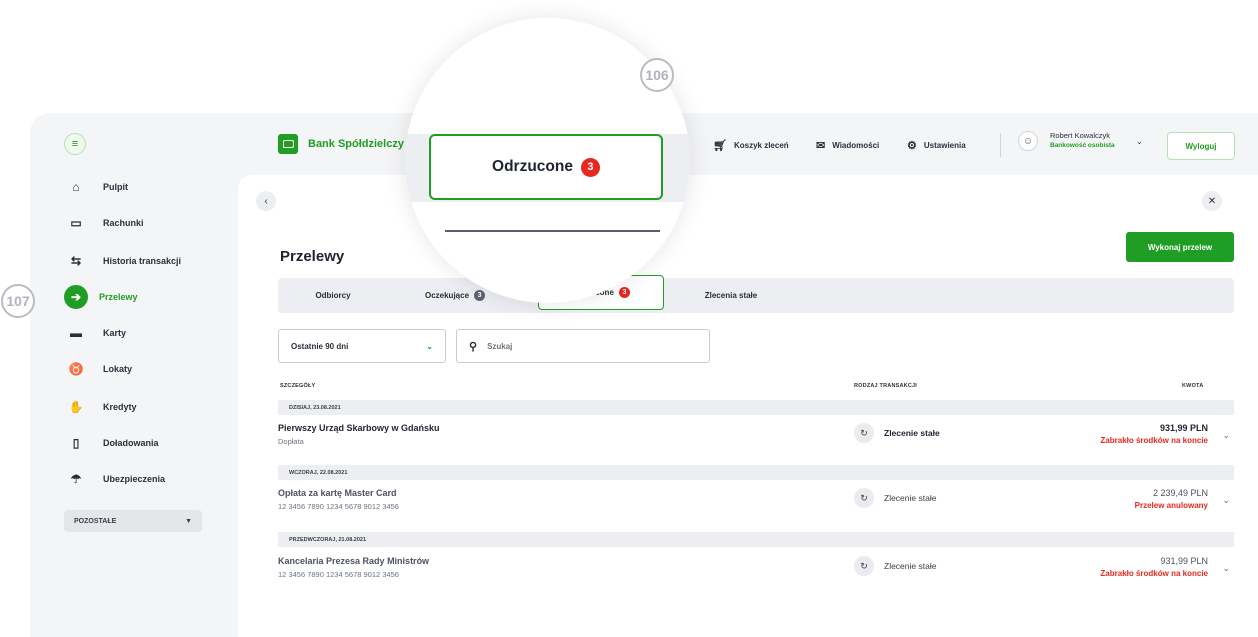 Image resolution: width=1258 pixels, height=637 pixels. I want to click on tab-zlecenia-stale: Zlecenia stałe, so click(731, 295).